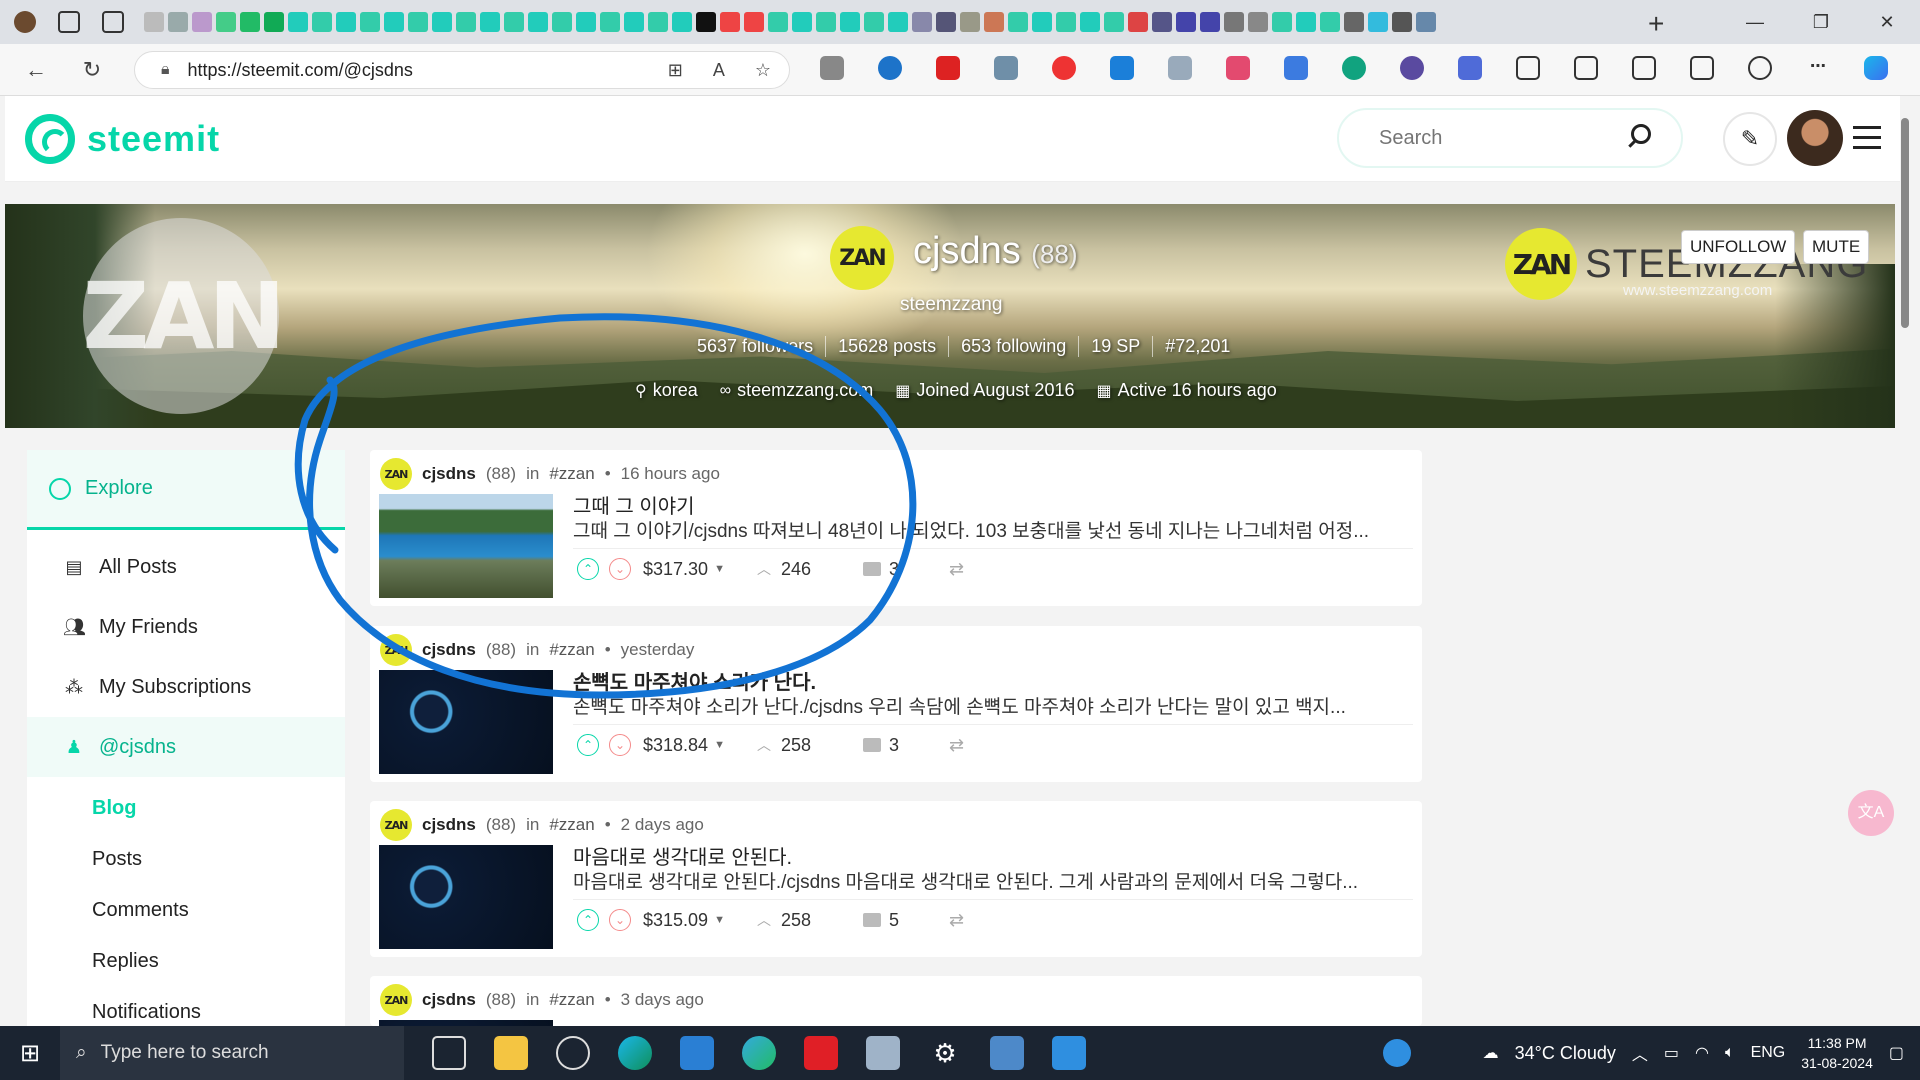 This screenshot has height=1080, width=1920. What do you see at coordinates (186, 910) in the screenshot?
I see `sidebar-sub-comments: Comments` at bounding box center [186, 910].